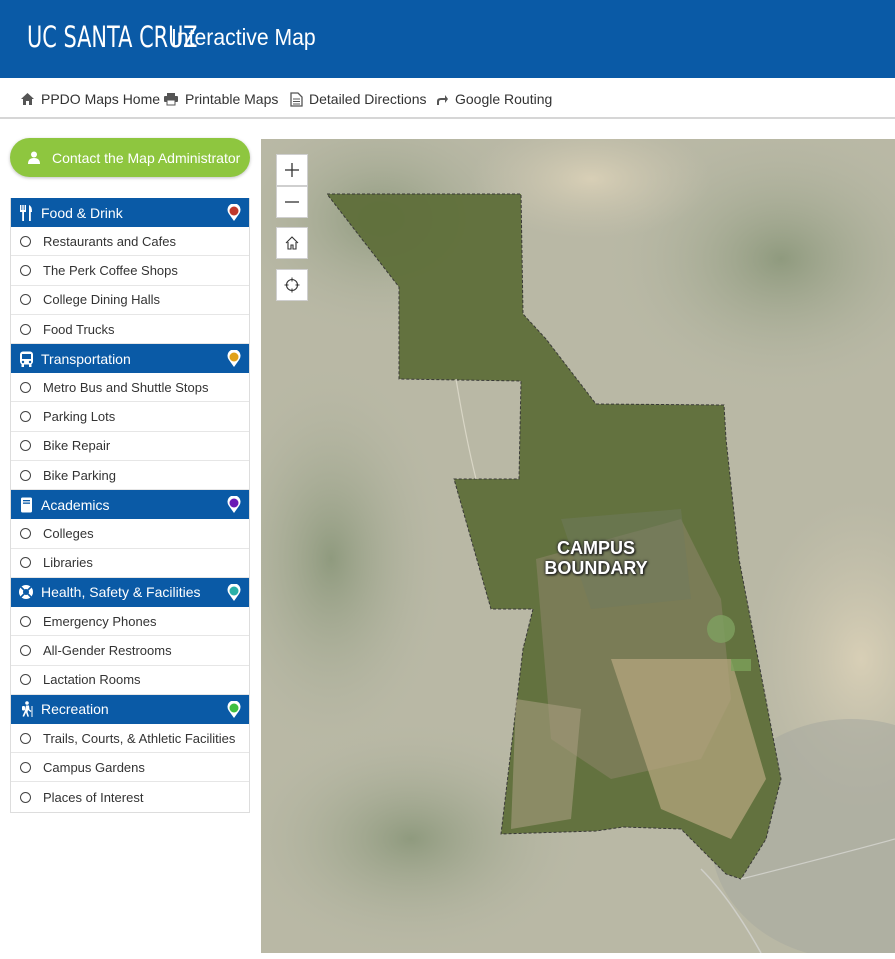 The width and height of the screenshot is (895, 959). What do you see at coordinates (296, 99) in the screenshot?
I see `document-icon` at bounding box center [296, 99].